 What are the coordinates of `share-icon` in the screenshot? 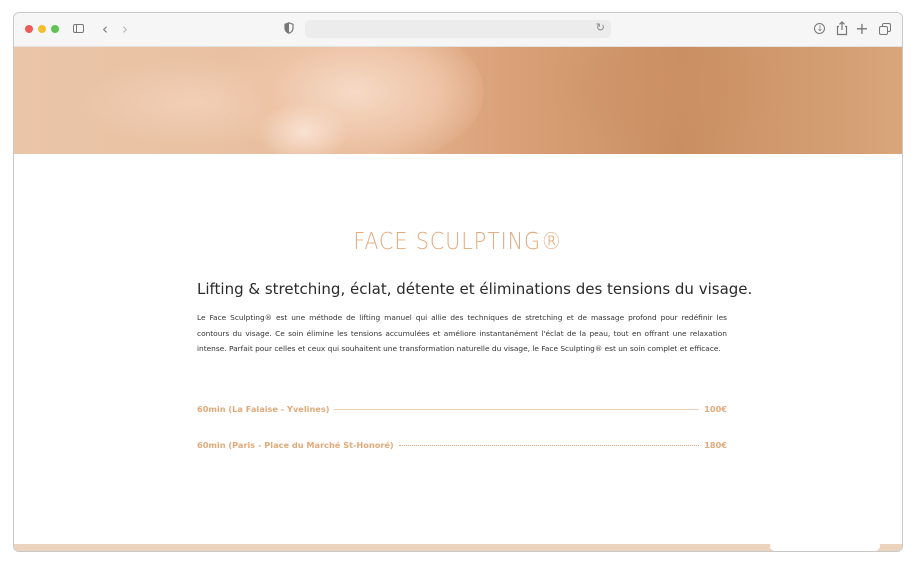 It's located at (842, 29).